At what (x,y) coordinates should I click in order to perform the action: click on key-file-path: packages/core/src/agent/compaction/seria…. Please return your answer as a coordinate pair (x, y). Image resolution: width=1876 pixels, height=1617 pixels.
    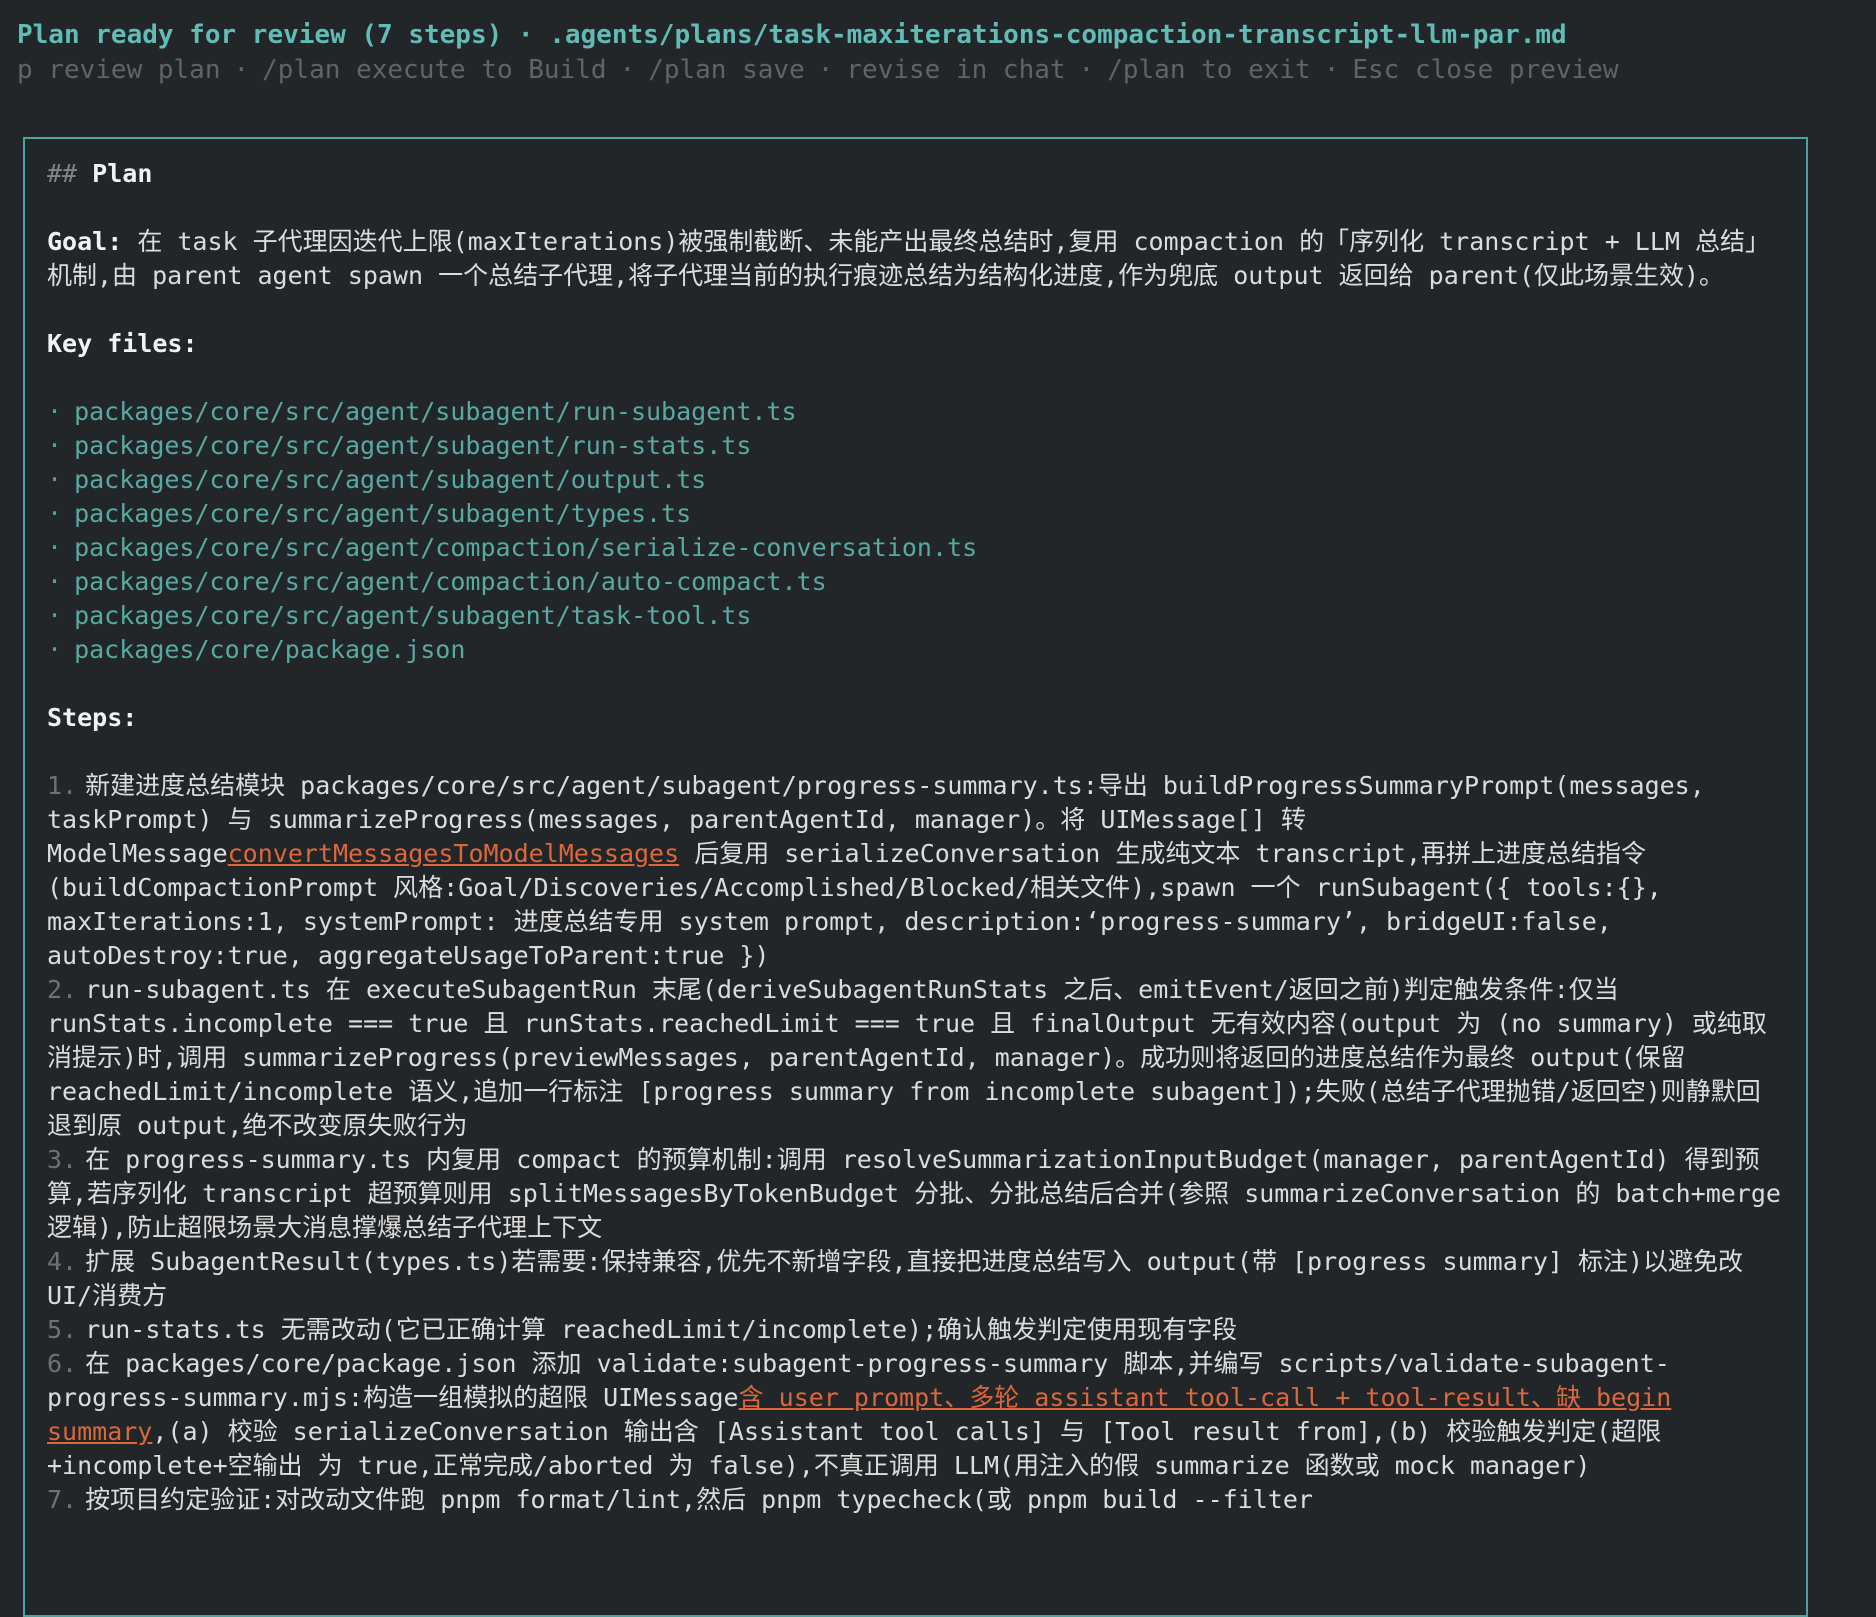
    Looking at the image, I should click on (525, 547).